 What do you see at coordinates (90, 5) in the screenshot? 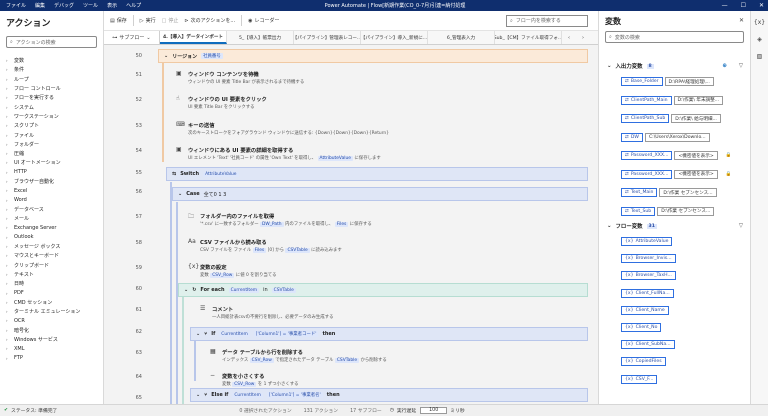
I see `menu-tools: ツール` at bounding box center [90, 5].